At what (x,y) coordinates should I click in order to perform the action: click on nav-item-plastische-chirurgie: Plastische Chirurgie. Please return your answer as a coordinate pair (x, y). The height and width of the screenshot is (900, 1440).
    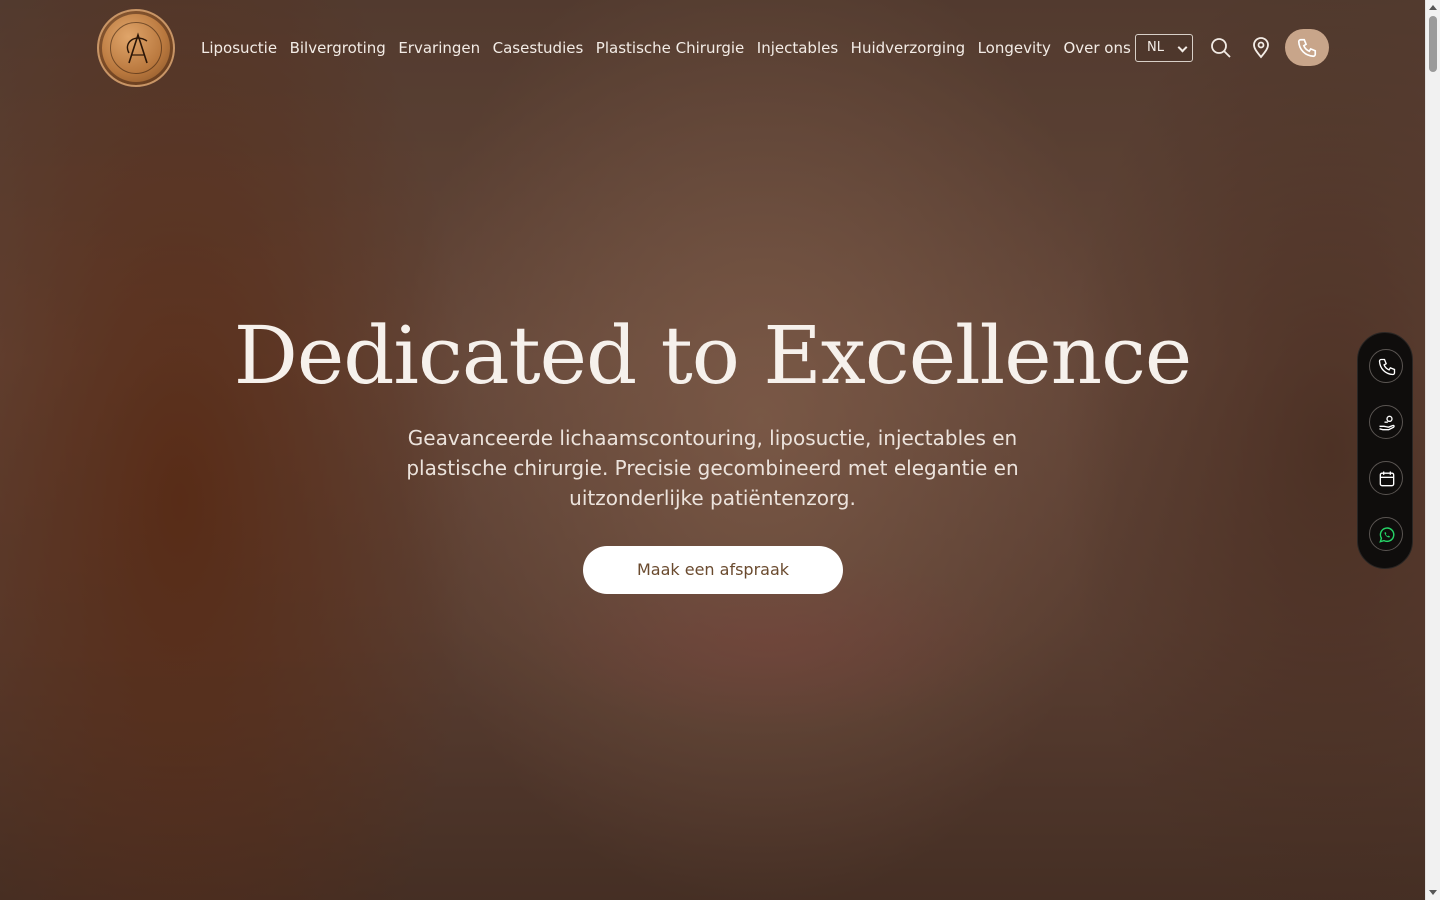
    Looking at the image, I should click on (670, 48).